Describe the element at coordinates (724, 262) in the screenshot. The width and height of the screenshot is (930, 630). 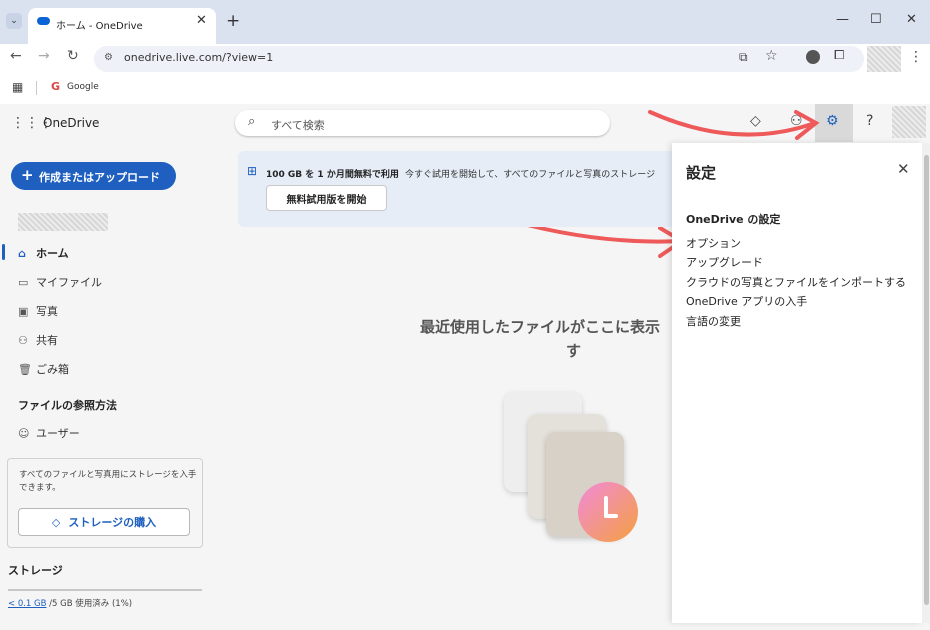
I see `settings-link-upgrade: アップグレード` at that location.